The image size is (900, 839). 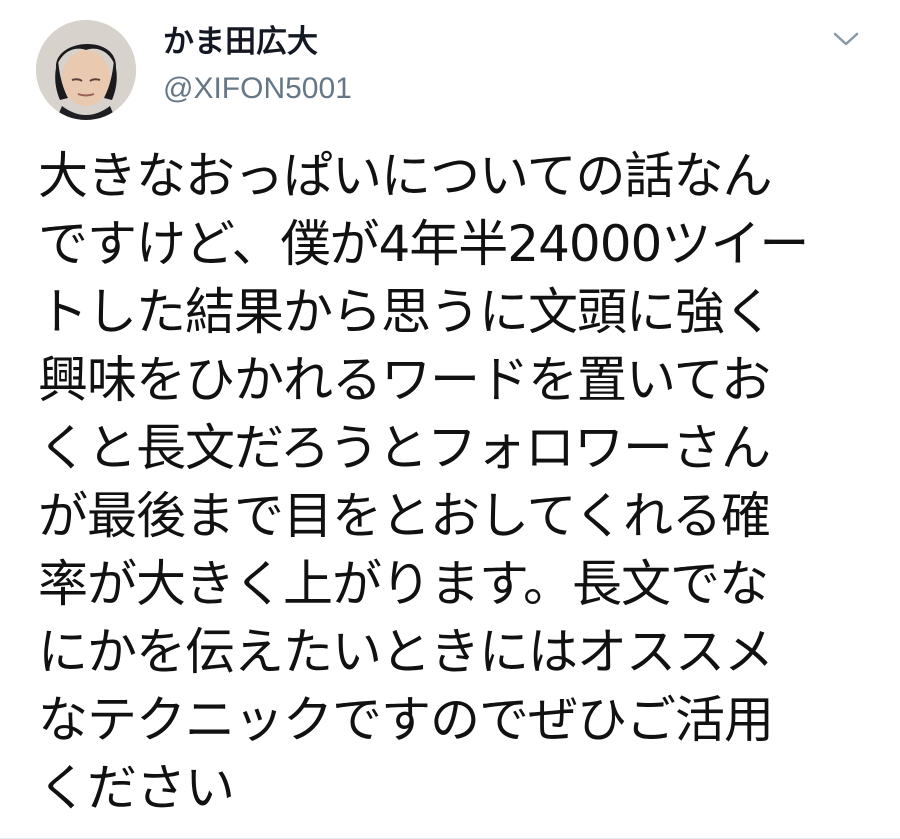 What do you see at coordinates (404, 516) in the screenshot?
I see `tweet-text-line: が最後まで目をとおしてくれる確` at bounding box center [404, 516].